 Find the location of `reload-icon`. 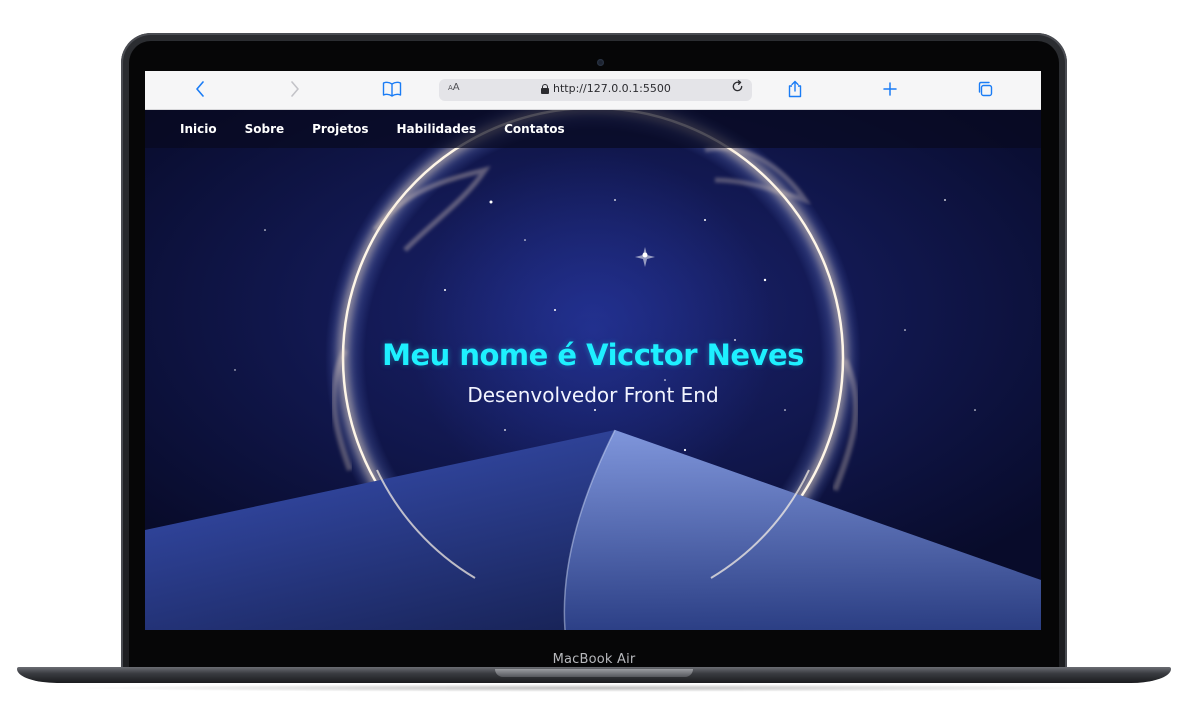

reload-icon is located at coordinates (737, 88).